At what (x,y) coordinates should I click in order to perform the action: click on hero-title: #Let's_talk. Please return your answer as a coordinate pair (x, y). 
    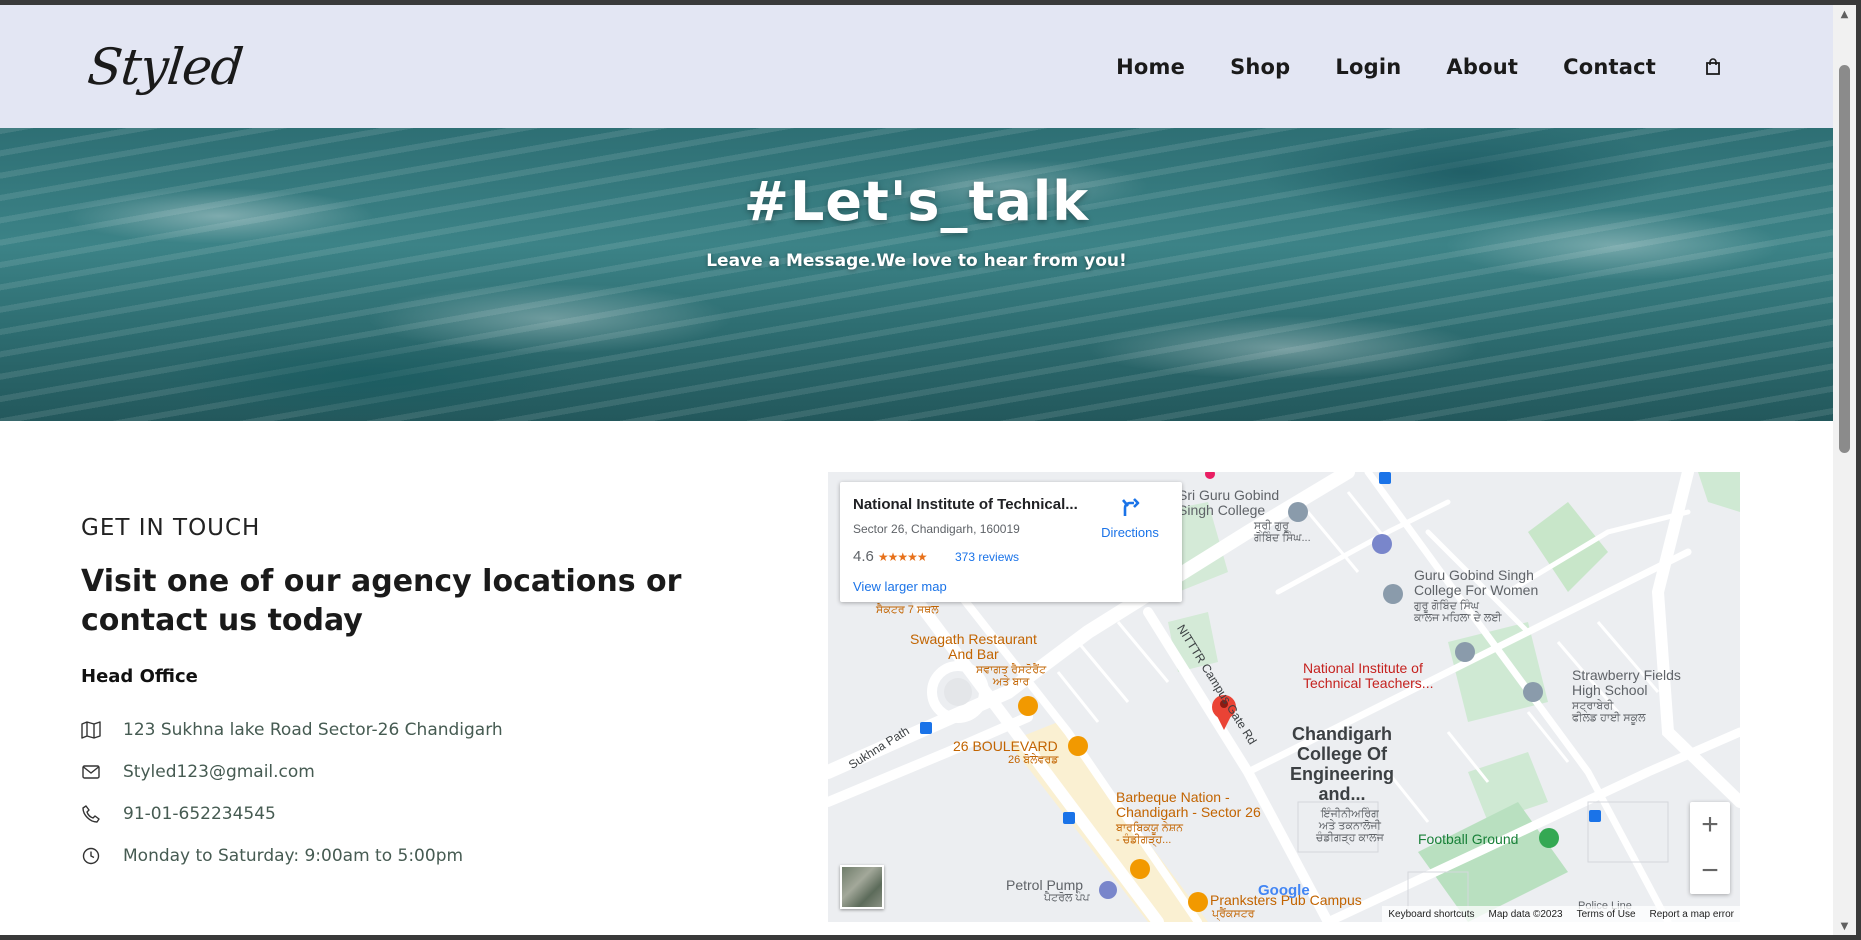
    Looking at the image, I should click on (916, 201).